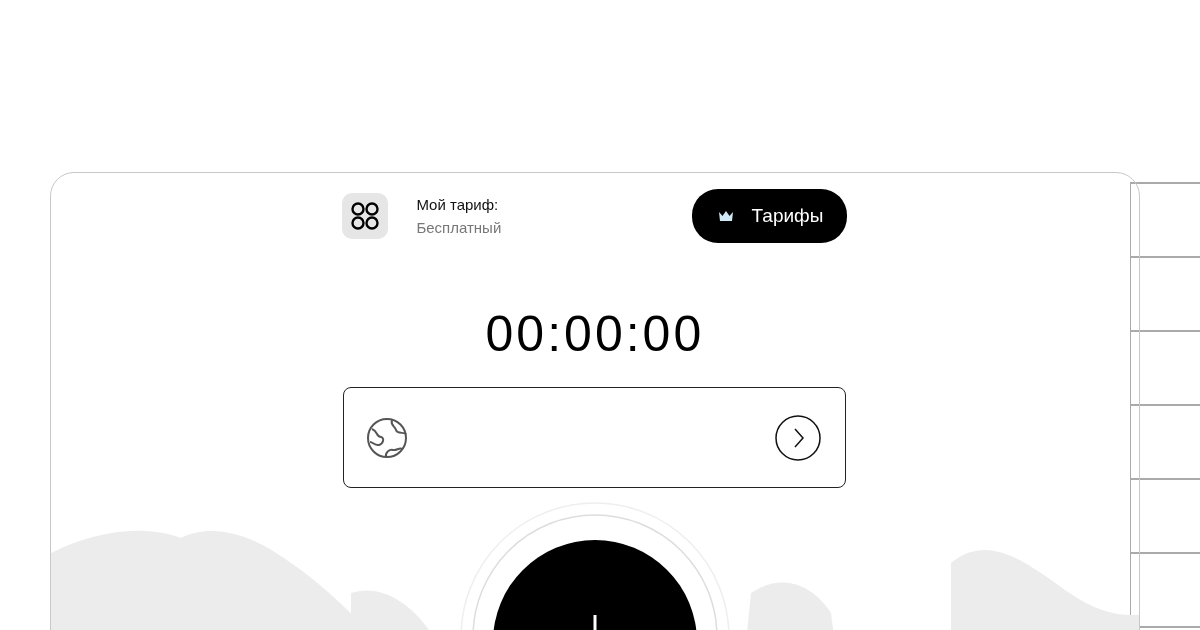 The height and width of the screenshot is (630, 1200). Describe the element at coordinates (387, 437) in the screenshot. I see `globe-icon` at that location.